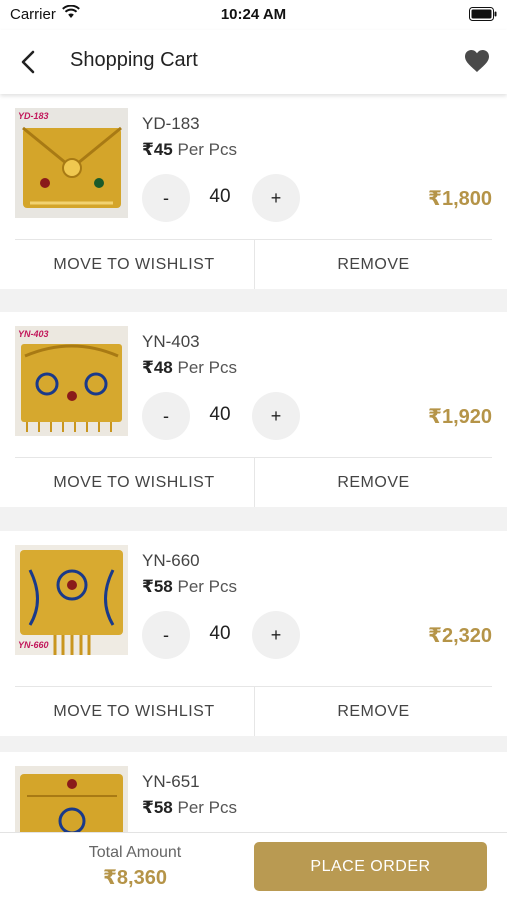 The image size is (507, 900). I want to click on cart-item: YN-651 ₹58 Per Pcs, so click(253, 792).